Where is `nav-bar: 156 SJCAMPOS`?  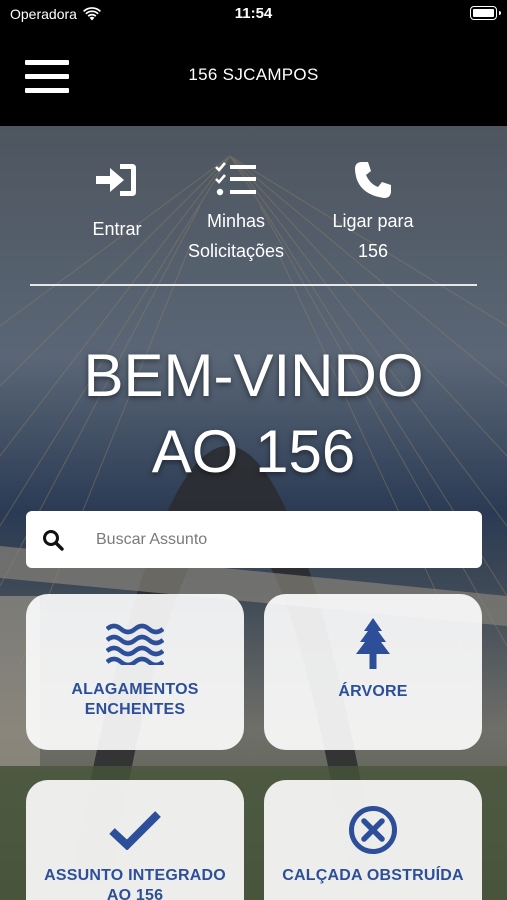 nav-bar: 156 SJCAMPOS is located at coordinates (253, 77).